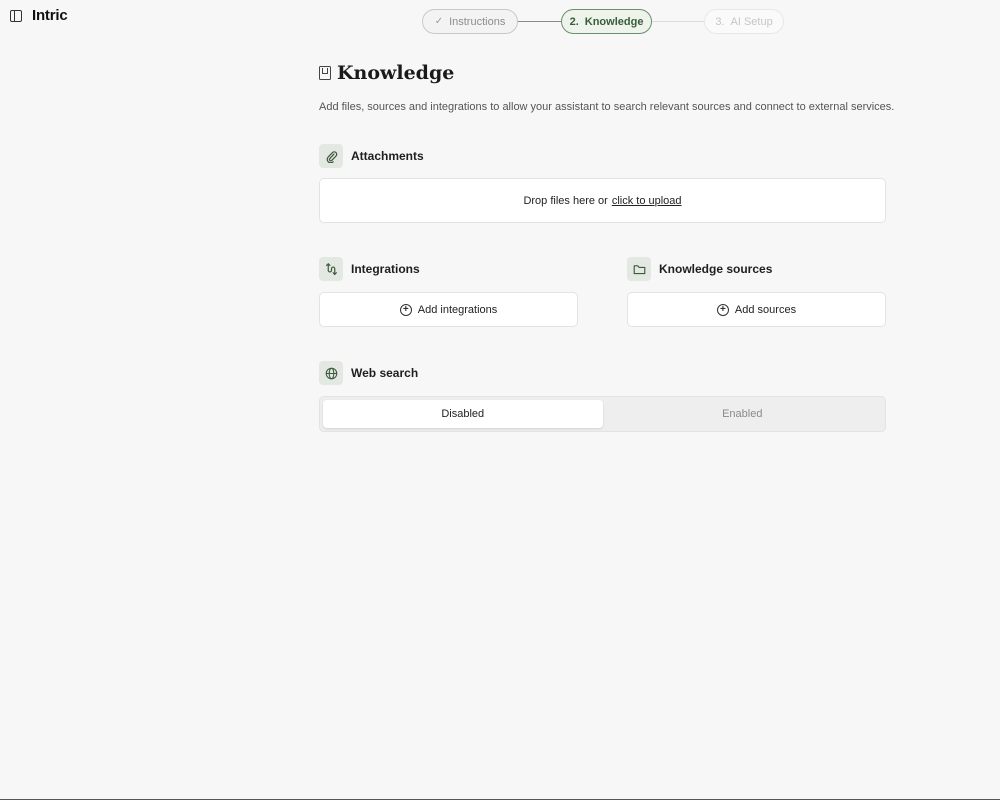 The image size is (1000, 800). I want to click on step-instructions: ✓ Instructions, so click(470, 21).